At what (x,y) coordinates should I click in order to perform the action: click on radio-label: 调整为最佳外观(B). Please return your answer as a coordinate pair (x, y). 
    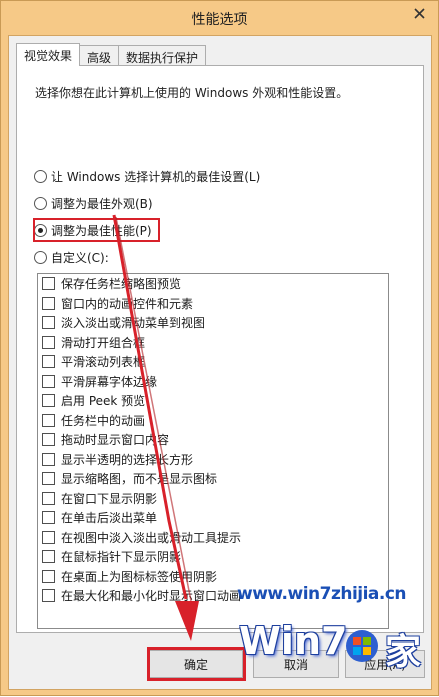
    Looking at the image, I should click on (102, 203).